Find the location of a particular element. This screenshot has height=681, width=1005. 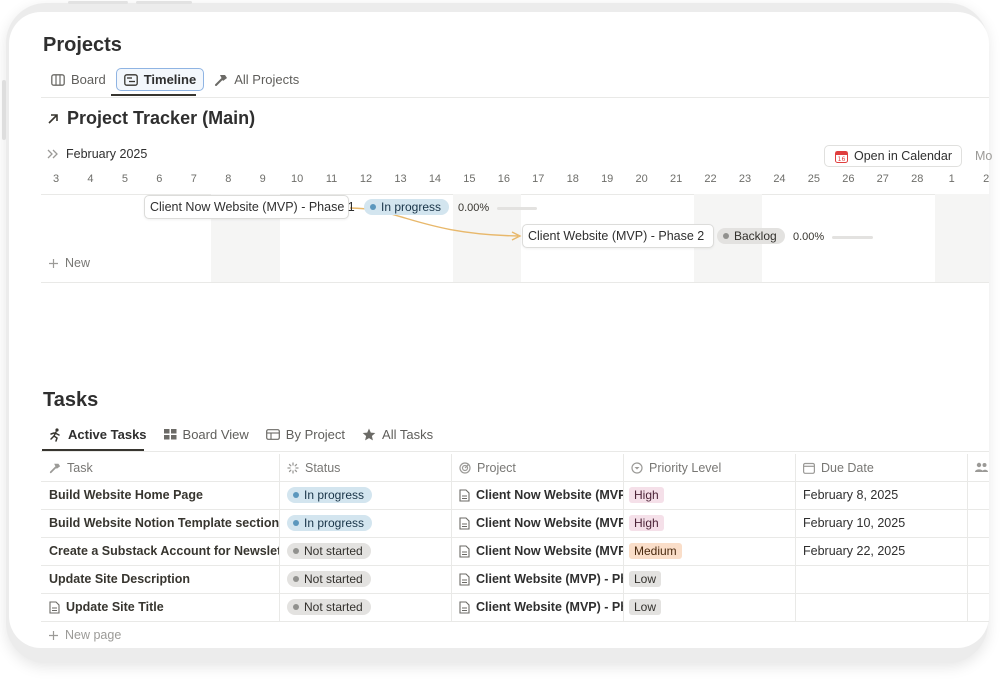

due-date: February 22, 2025 is located at coordinates (854, 551).